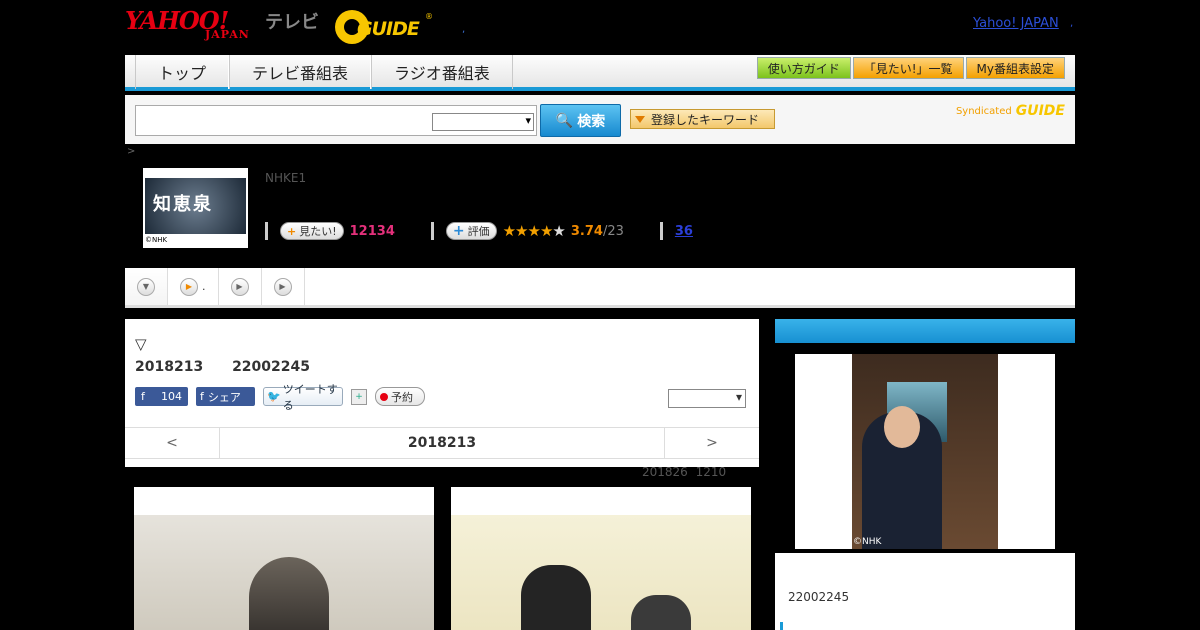 The image size is (1200, 630). What do you see at coordinates (372, 231) in the screenshot?
I see `want-count: 12134` at bounding box center [372, 231].